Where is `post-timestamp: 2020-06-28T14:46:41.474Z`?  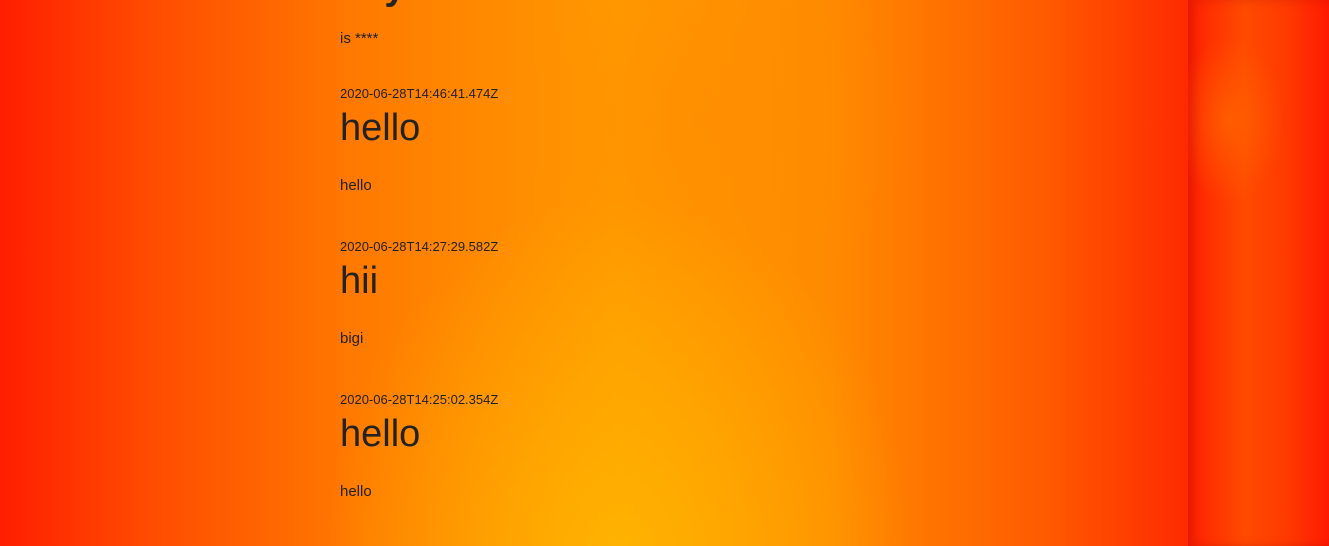
post-timestamp: 2020-06-28T14:46:41.474Z is located at coordinates (419, 93).